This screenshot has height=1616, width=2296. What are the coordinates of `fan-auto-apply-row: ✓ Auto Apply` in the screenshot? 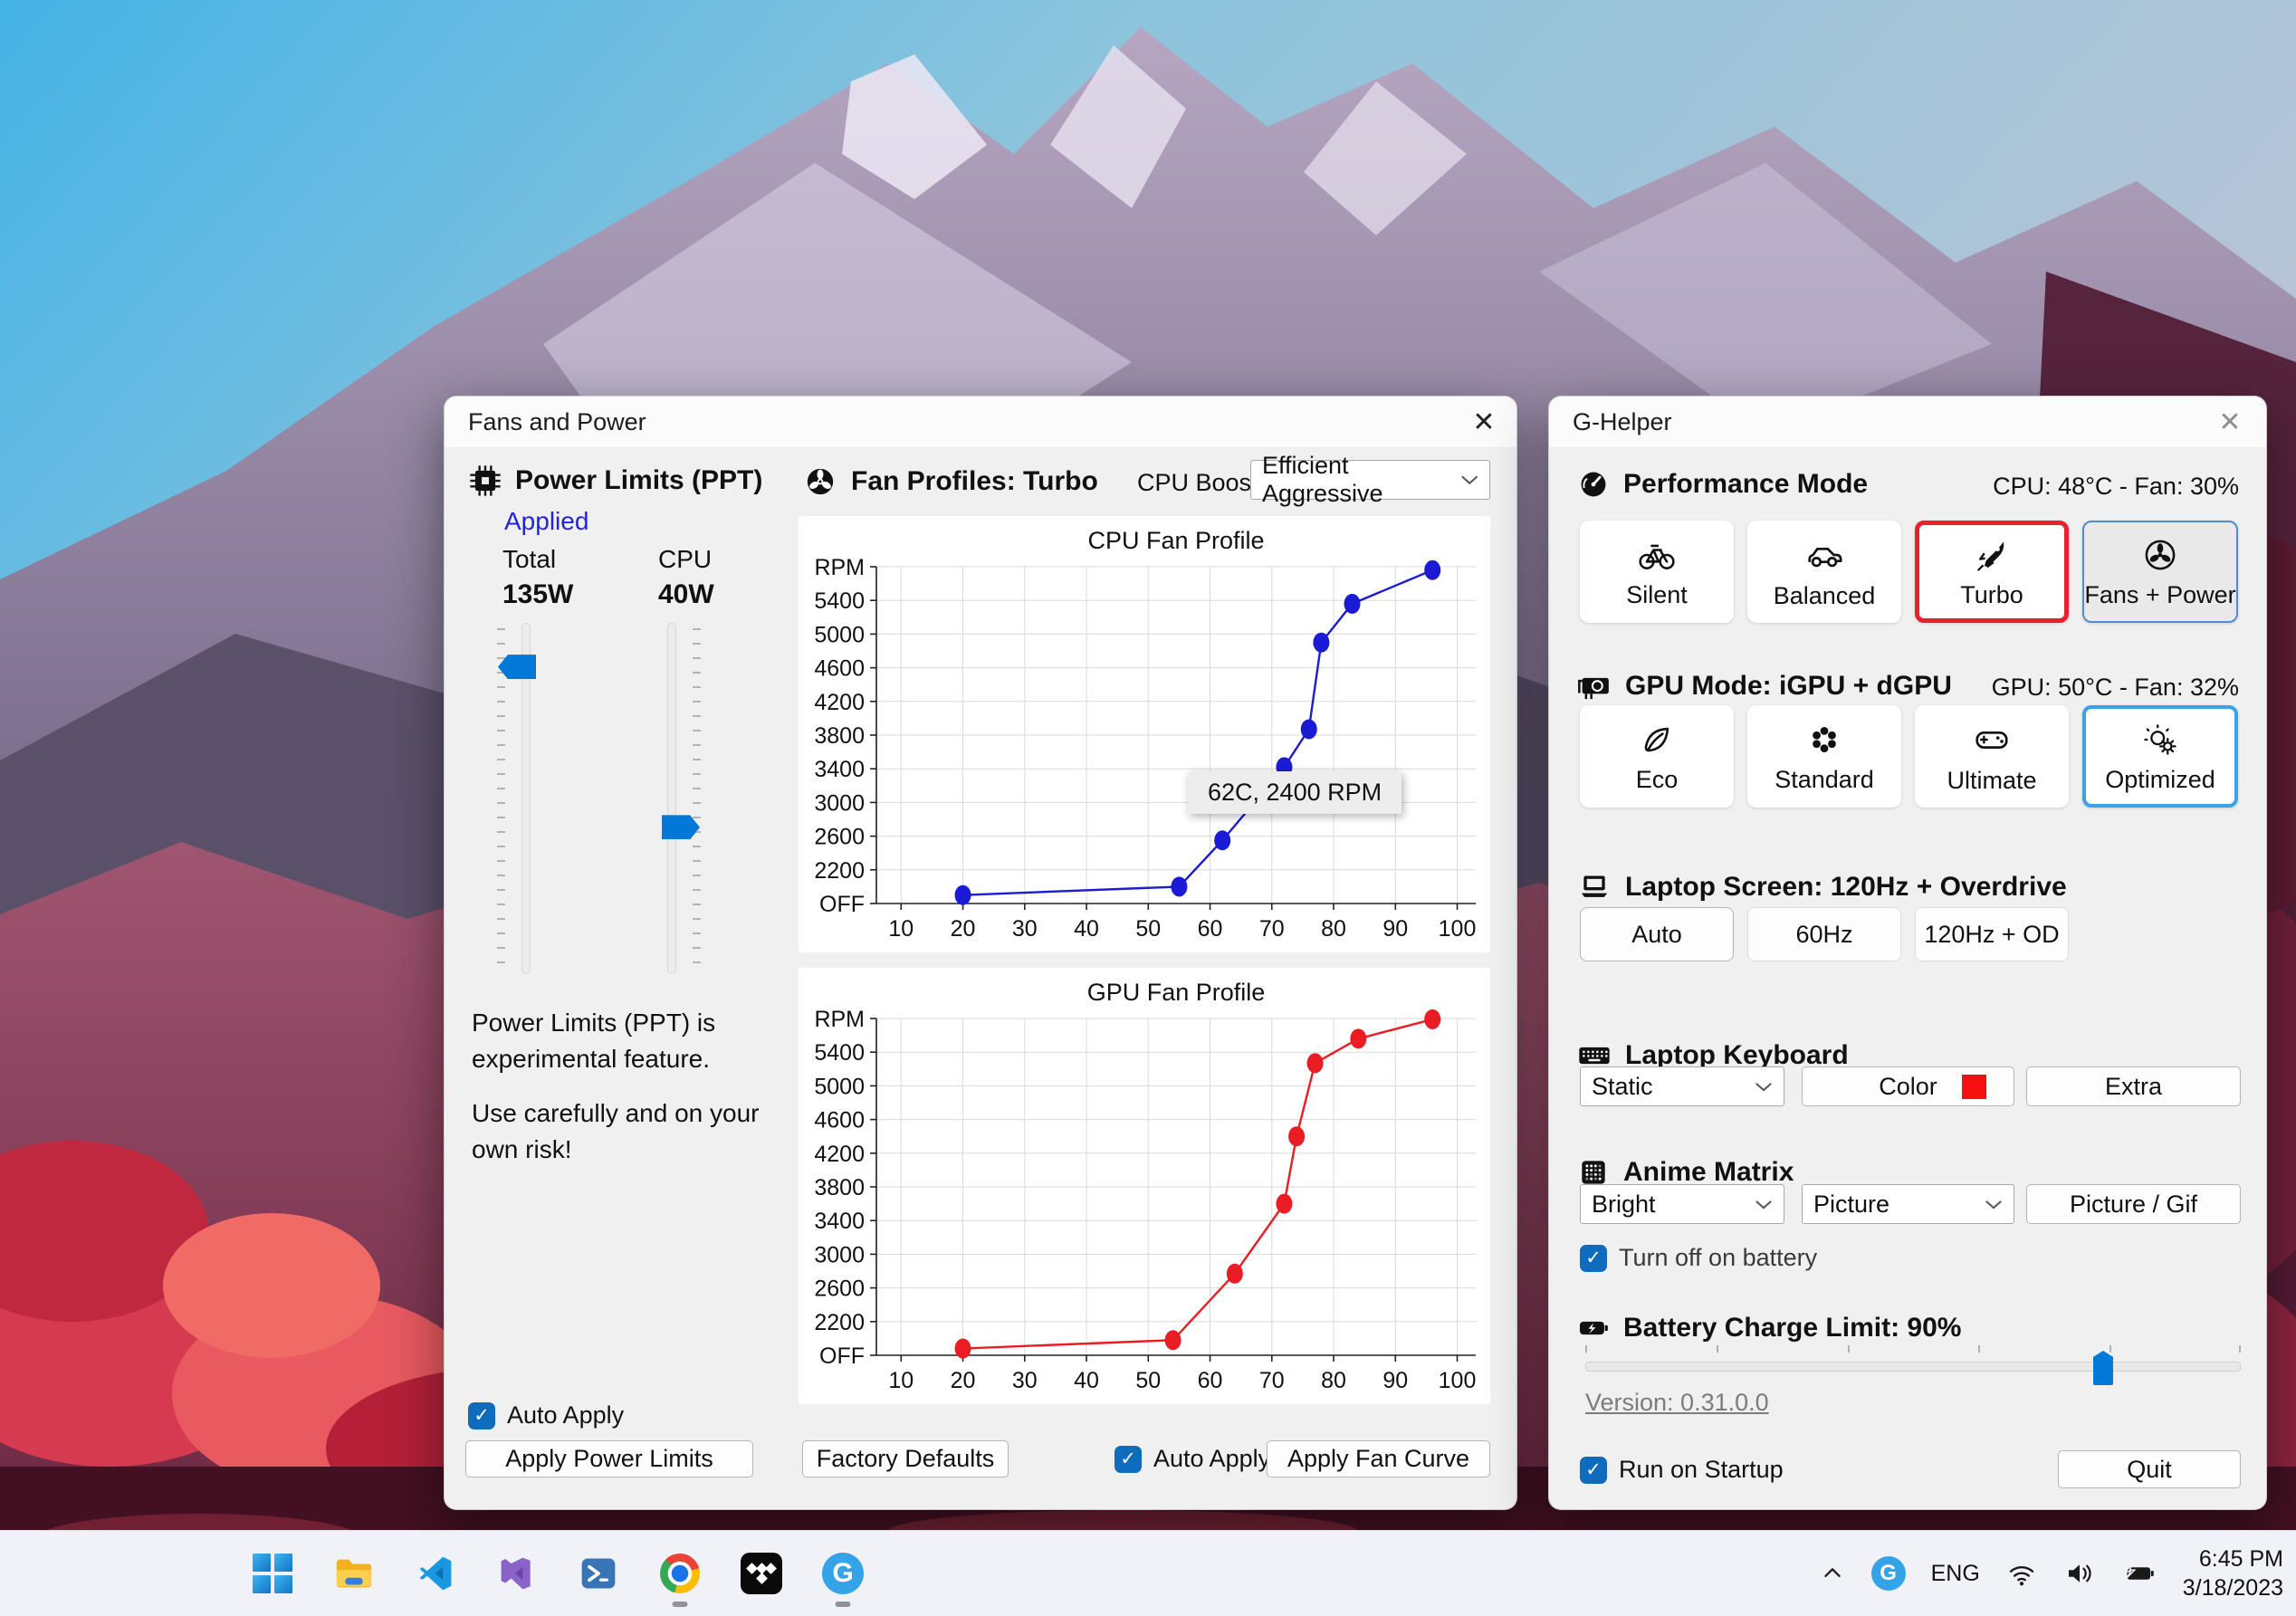 It's located at (1192, 1459).